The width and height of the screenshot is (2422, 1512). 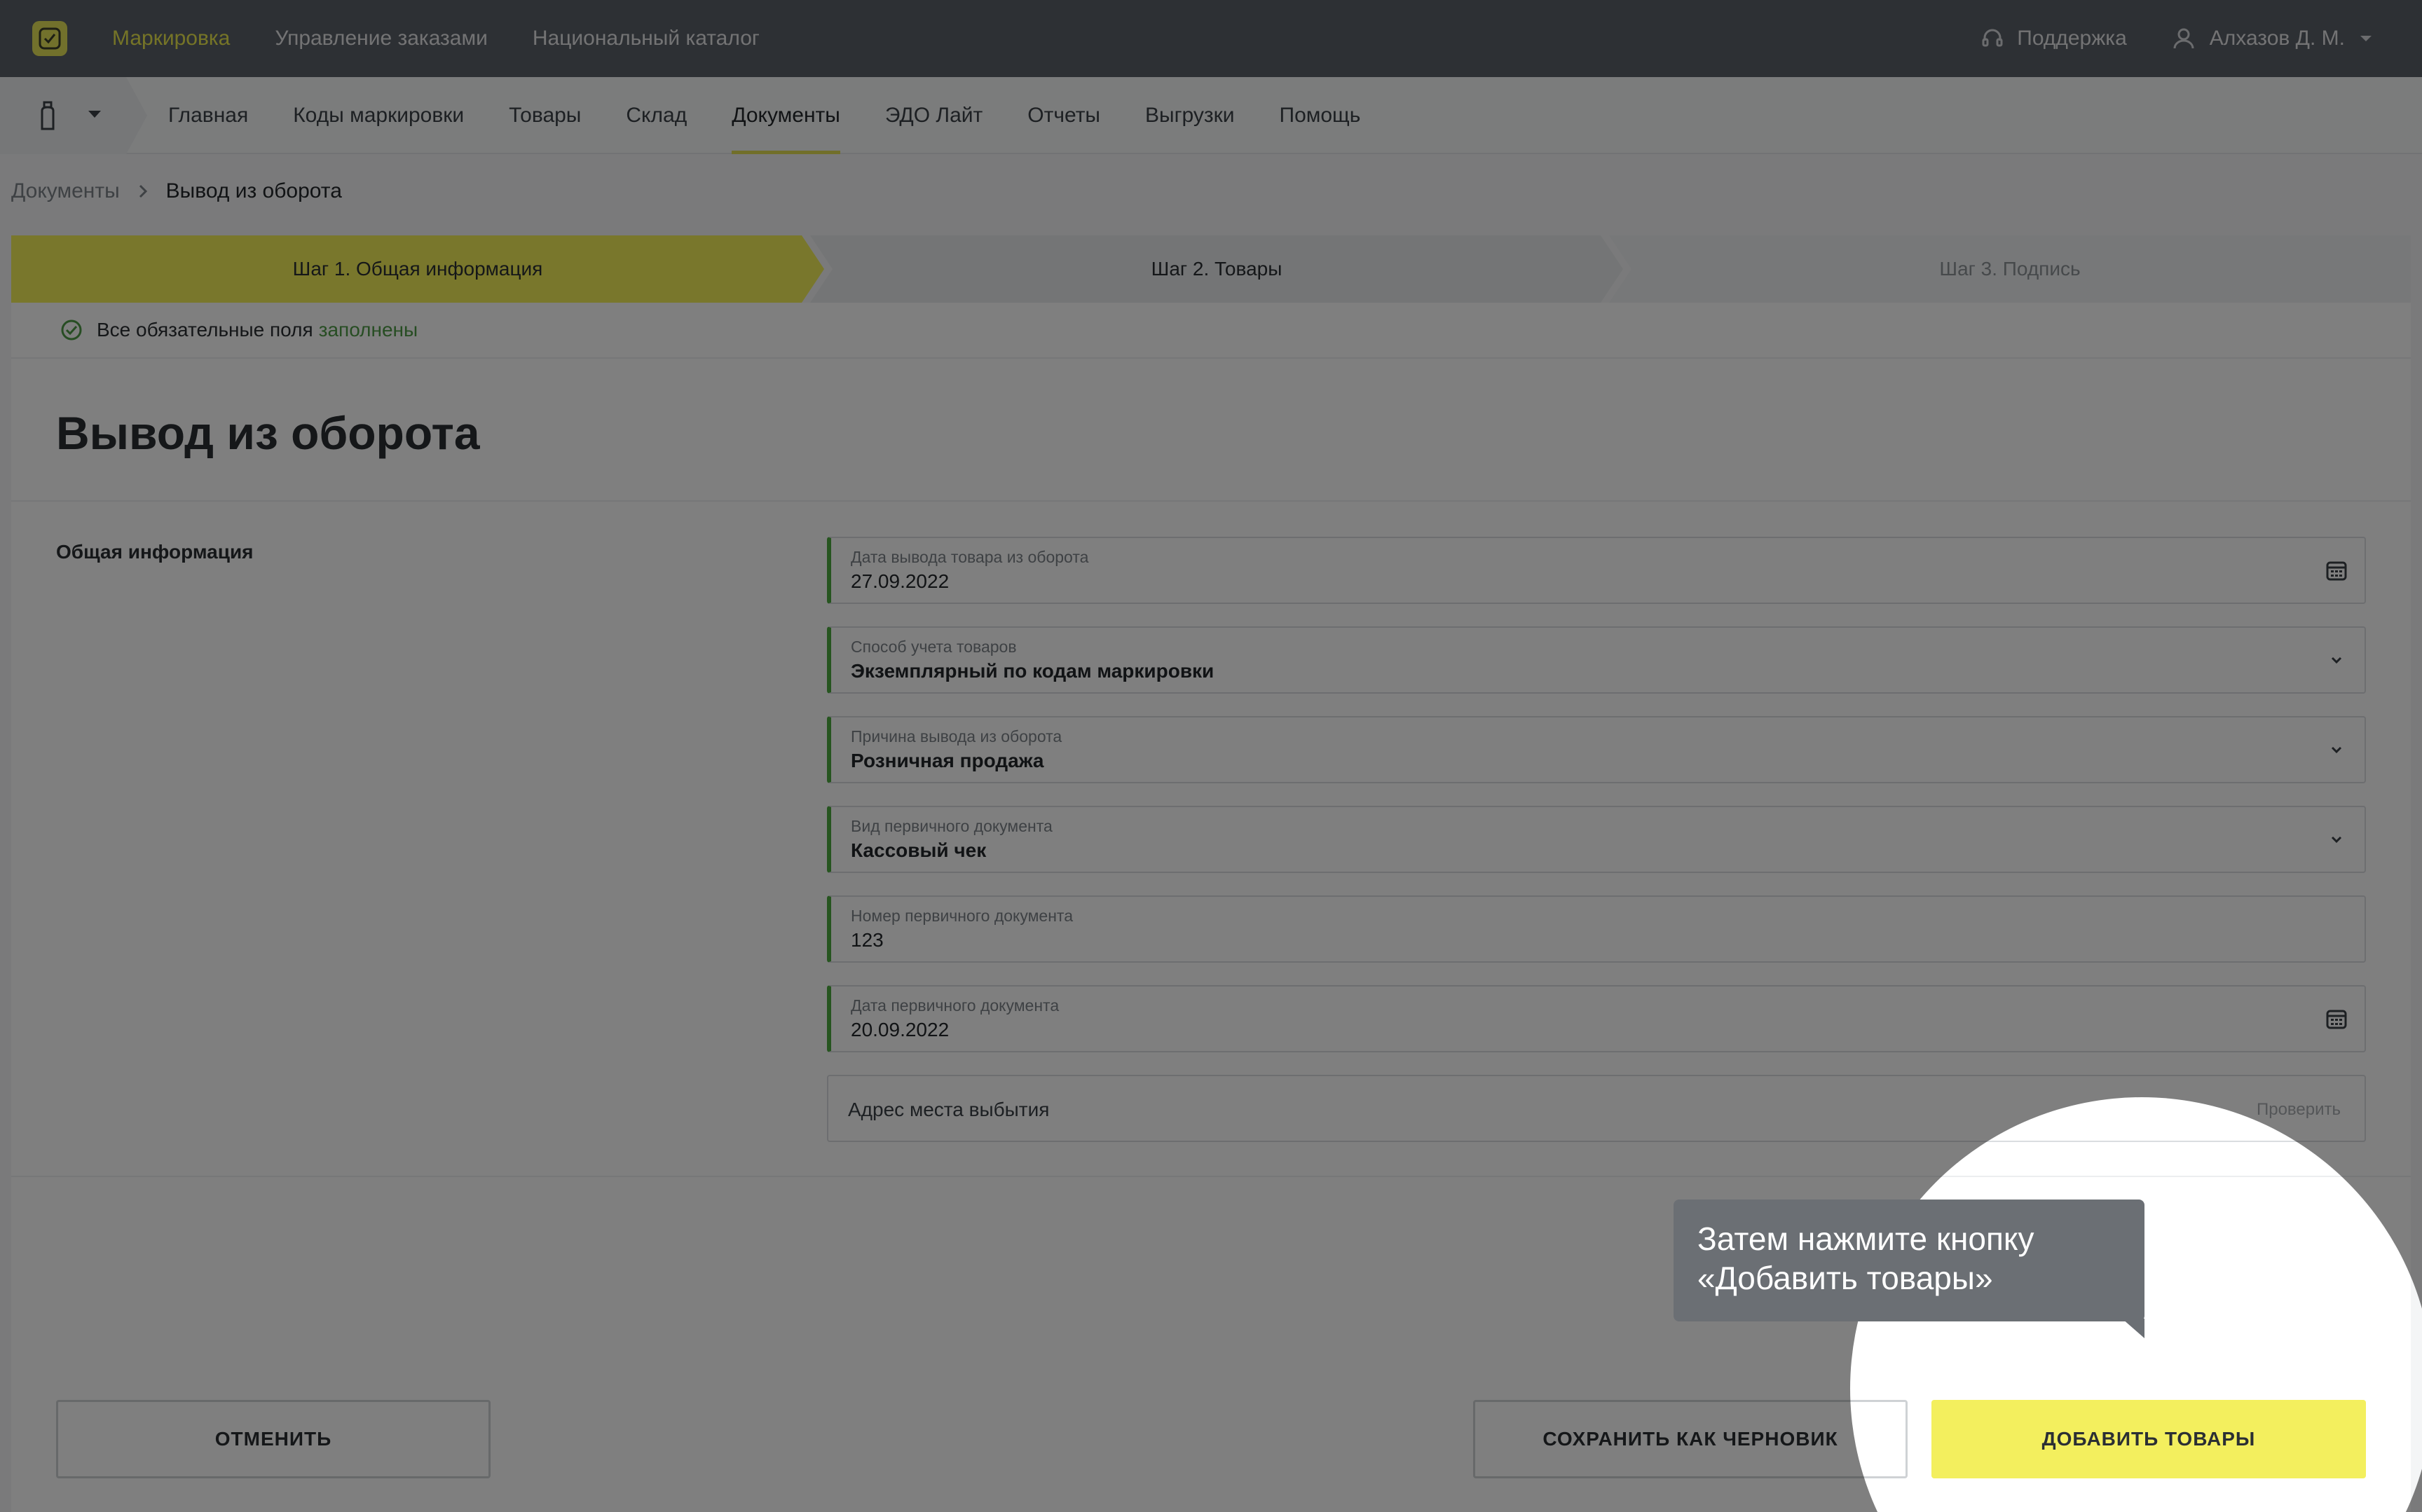 I want to click on user-menu: Алхазов Д. М., so click(x=2272, y=38).